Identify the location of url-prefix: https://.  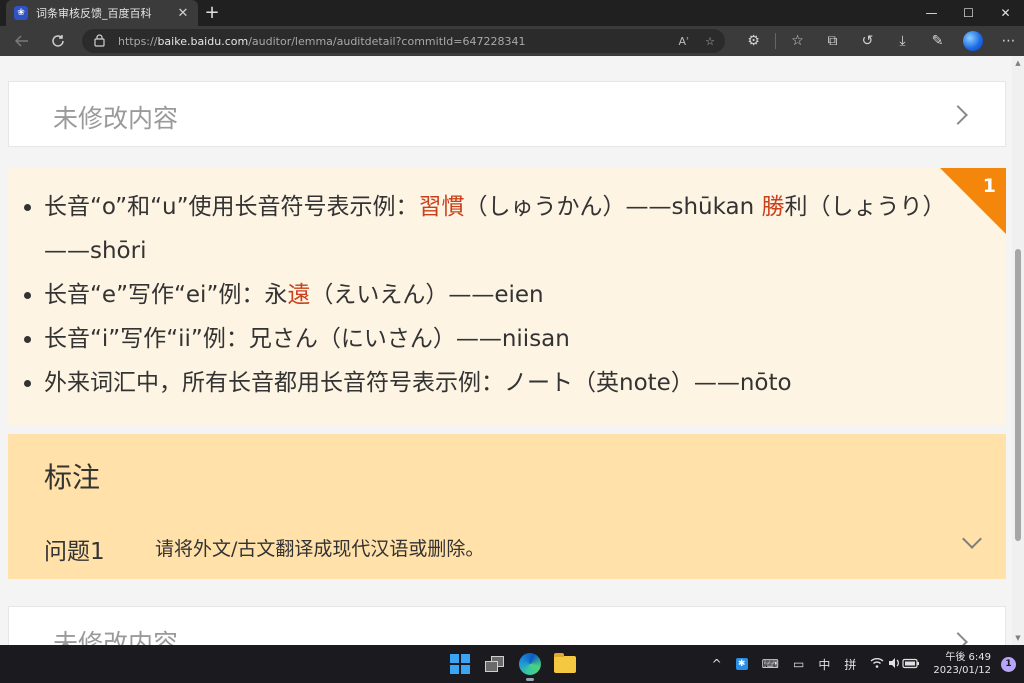
(138, 41).